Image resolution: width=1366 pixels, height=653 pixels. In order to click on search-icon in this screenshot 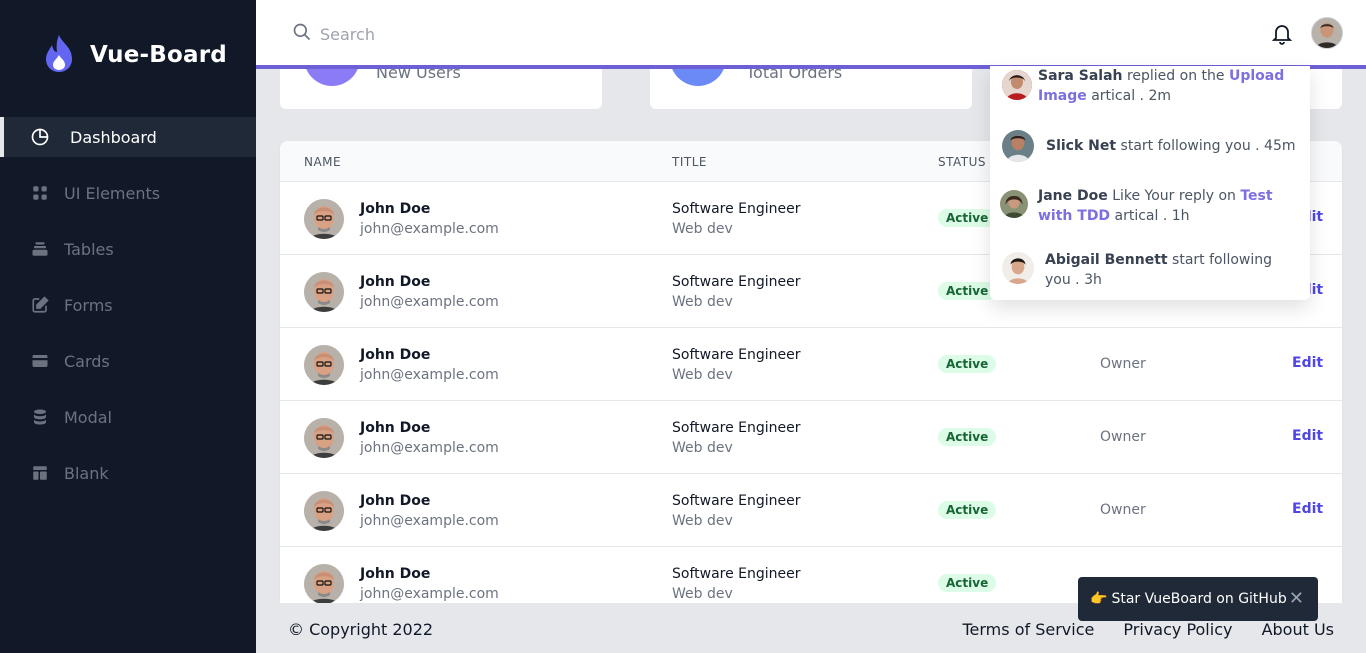, I will do `click(302, 34)`.